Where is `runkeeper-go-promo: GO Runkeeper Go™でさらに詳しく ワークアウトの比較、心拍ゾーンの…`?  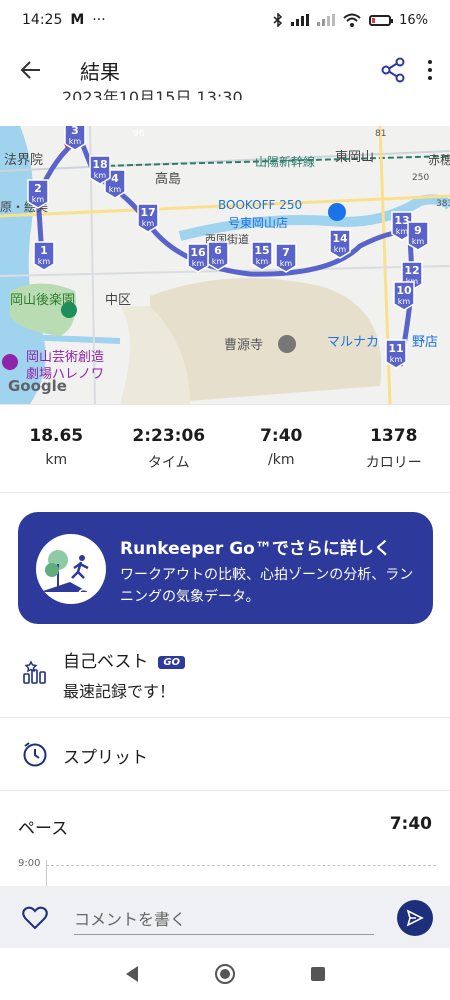 runkeeper-go-promo: GO Runkeeper Go™でさらに詳しく ワークアウトの比較、心拍ゾーンの… is located at coordinates (225, 568).